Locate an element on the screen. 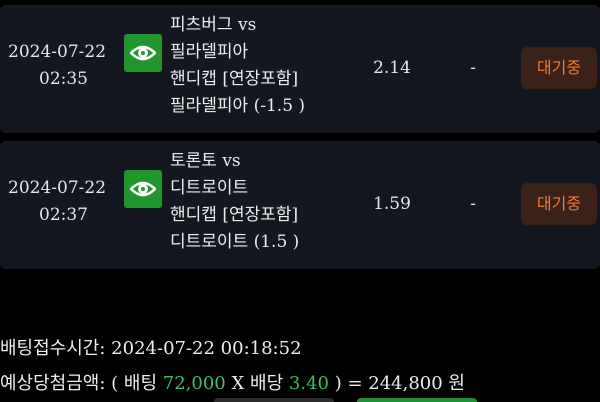  match-team-away: 디트로이트 is located at coordinates (209, 188).